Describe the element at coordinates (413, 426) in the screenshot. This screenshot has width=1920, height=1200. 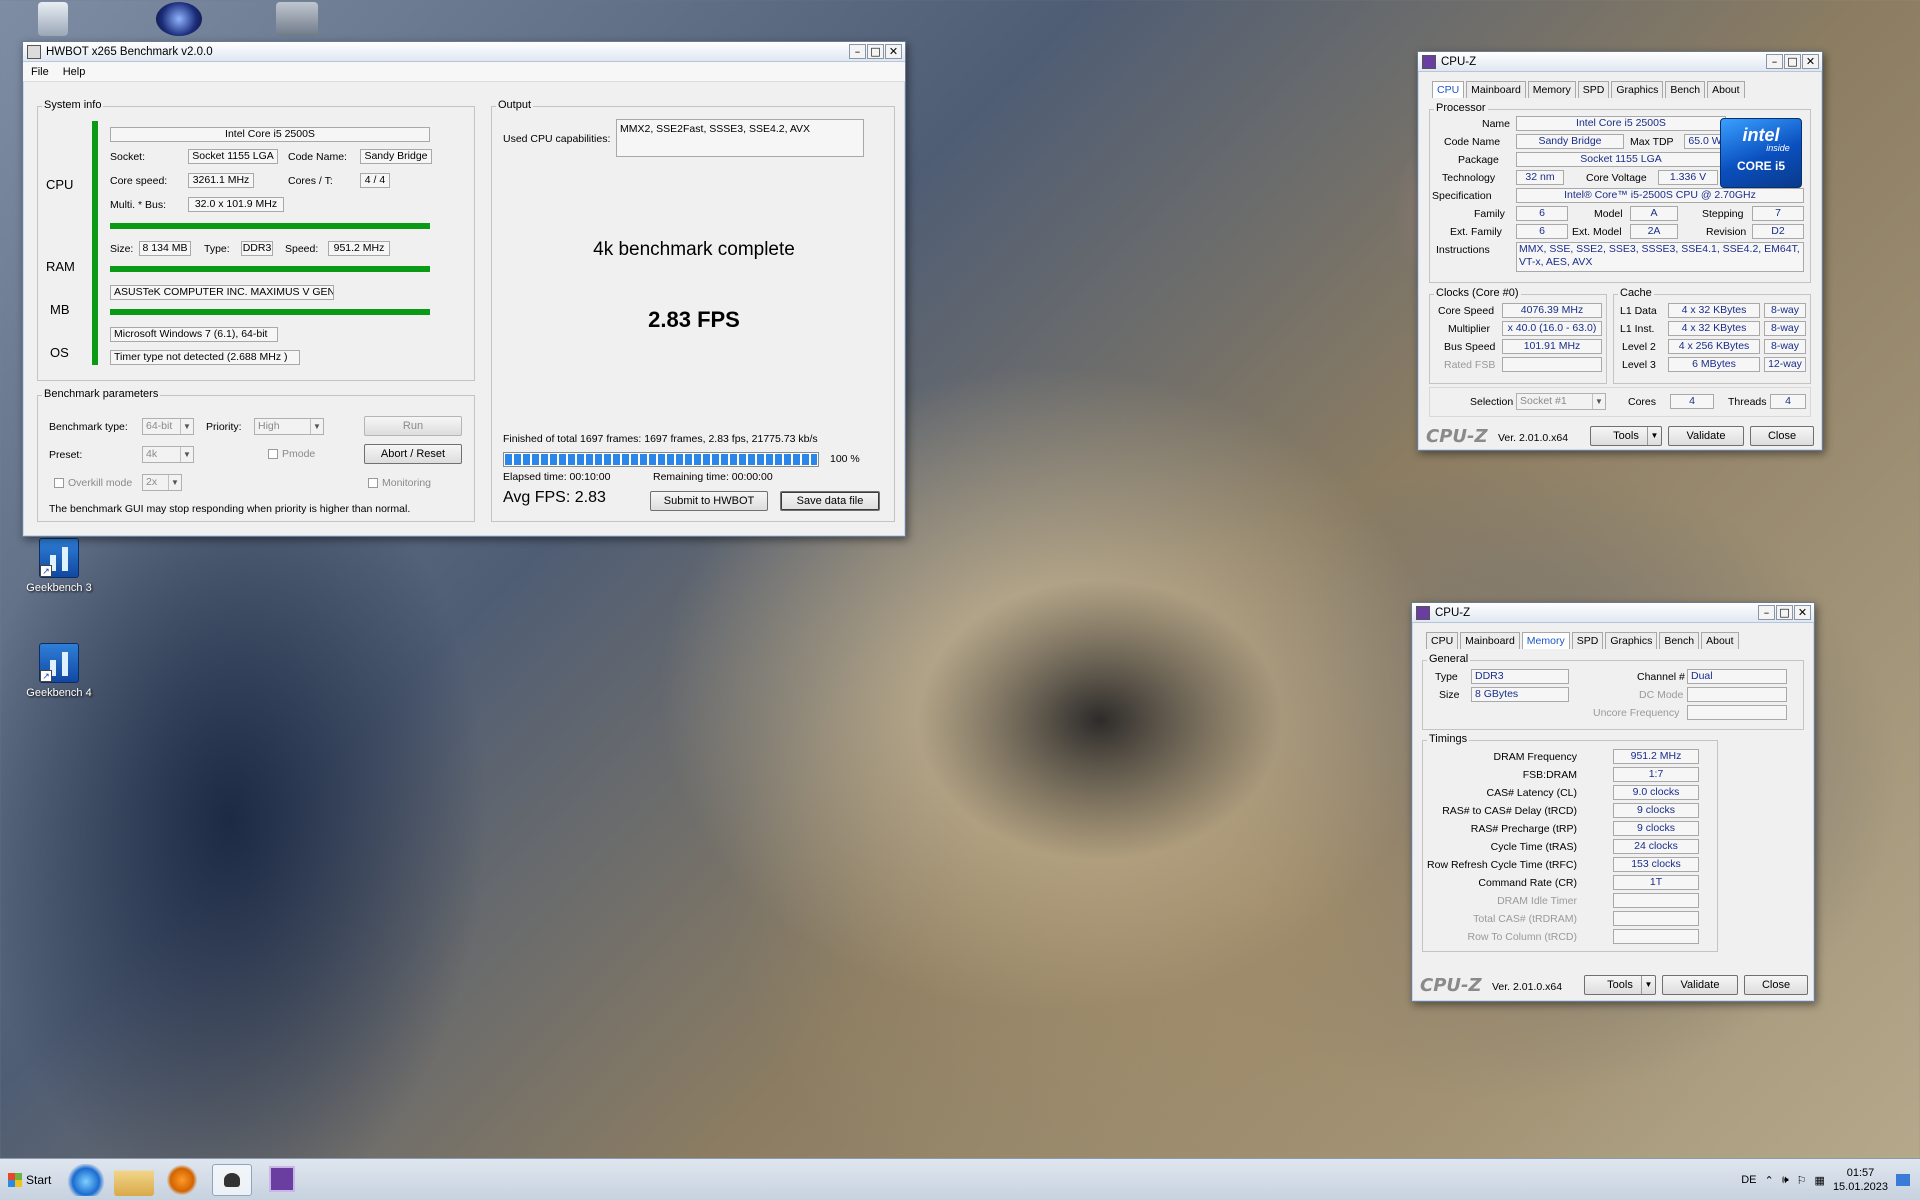
I see `run-button: Run` at that location.